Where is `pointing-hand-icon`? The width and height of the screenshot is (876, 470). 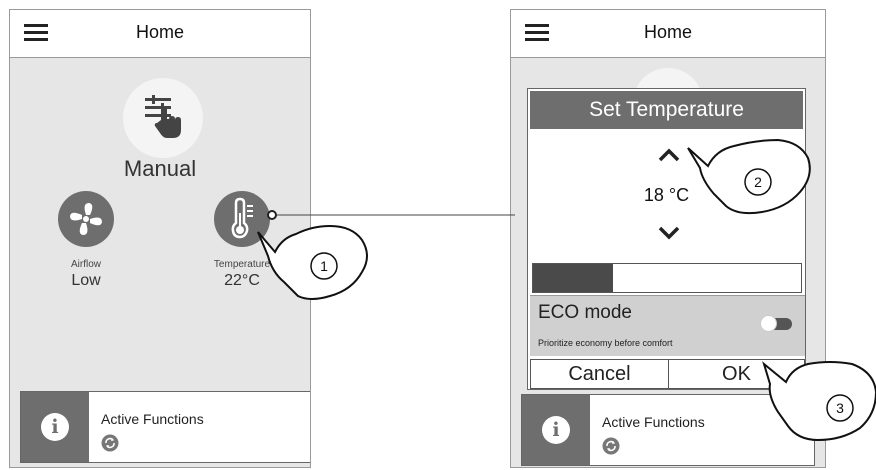 pointing-hand-icon is located at coordinates (819, 401).